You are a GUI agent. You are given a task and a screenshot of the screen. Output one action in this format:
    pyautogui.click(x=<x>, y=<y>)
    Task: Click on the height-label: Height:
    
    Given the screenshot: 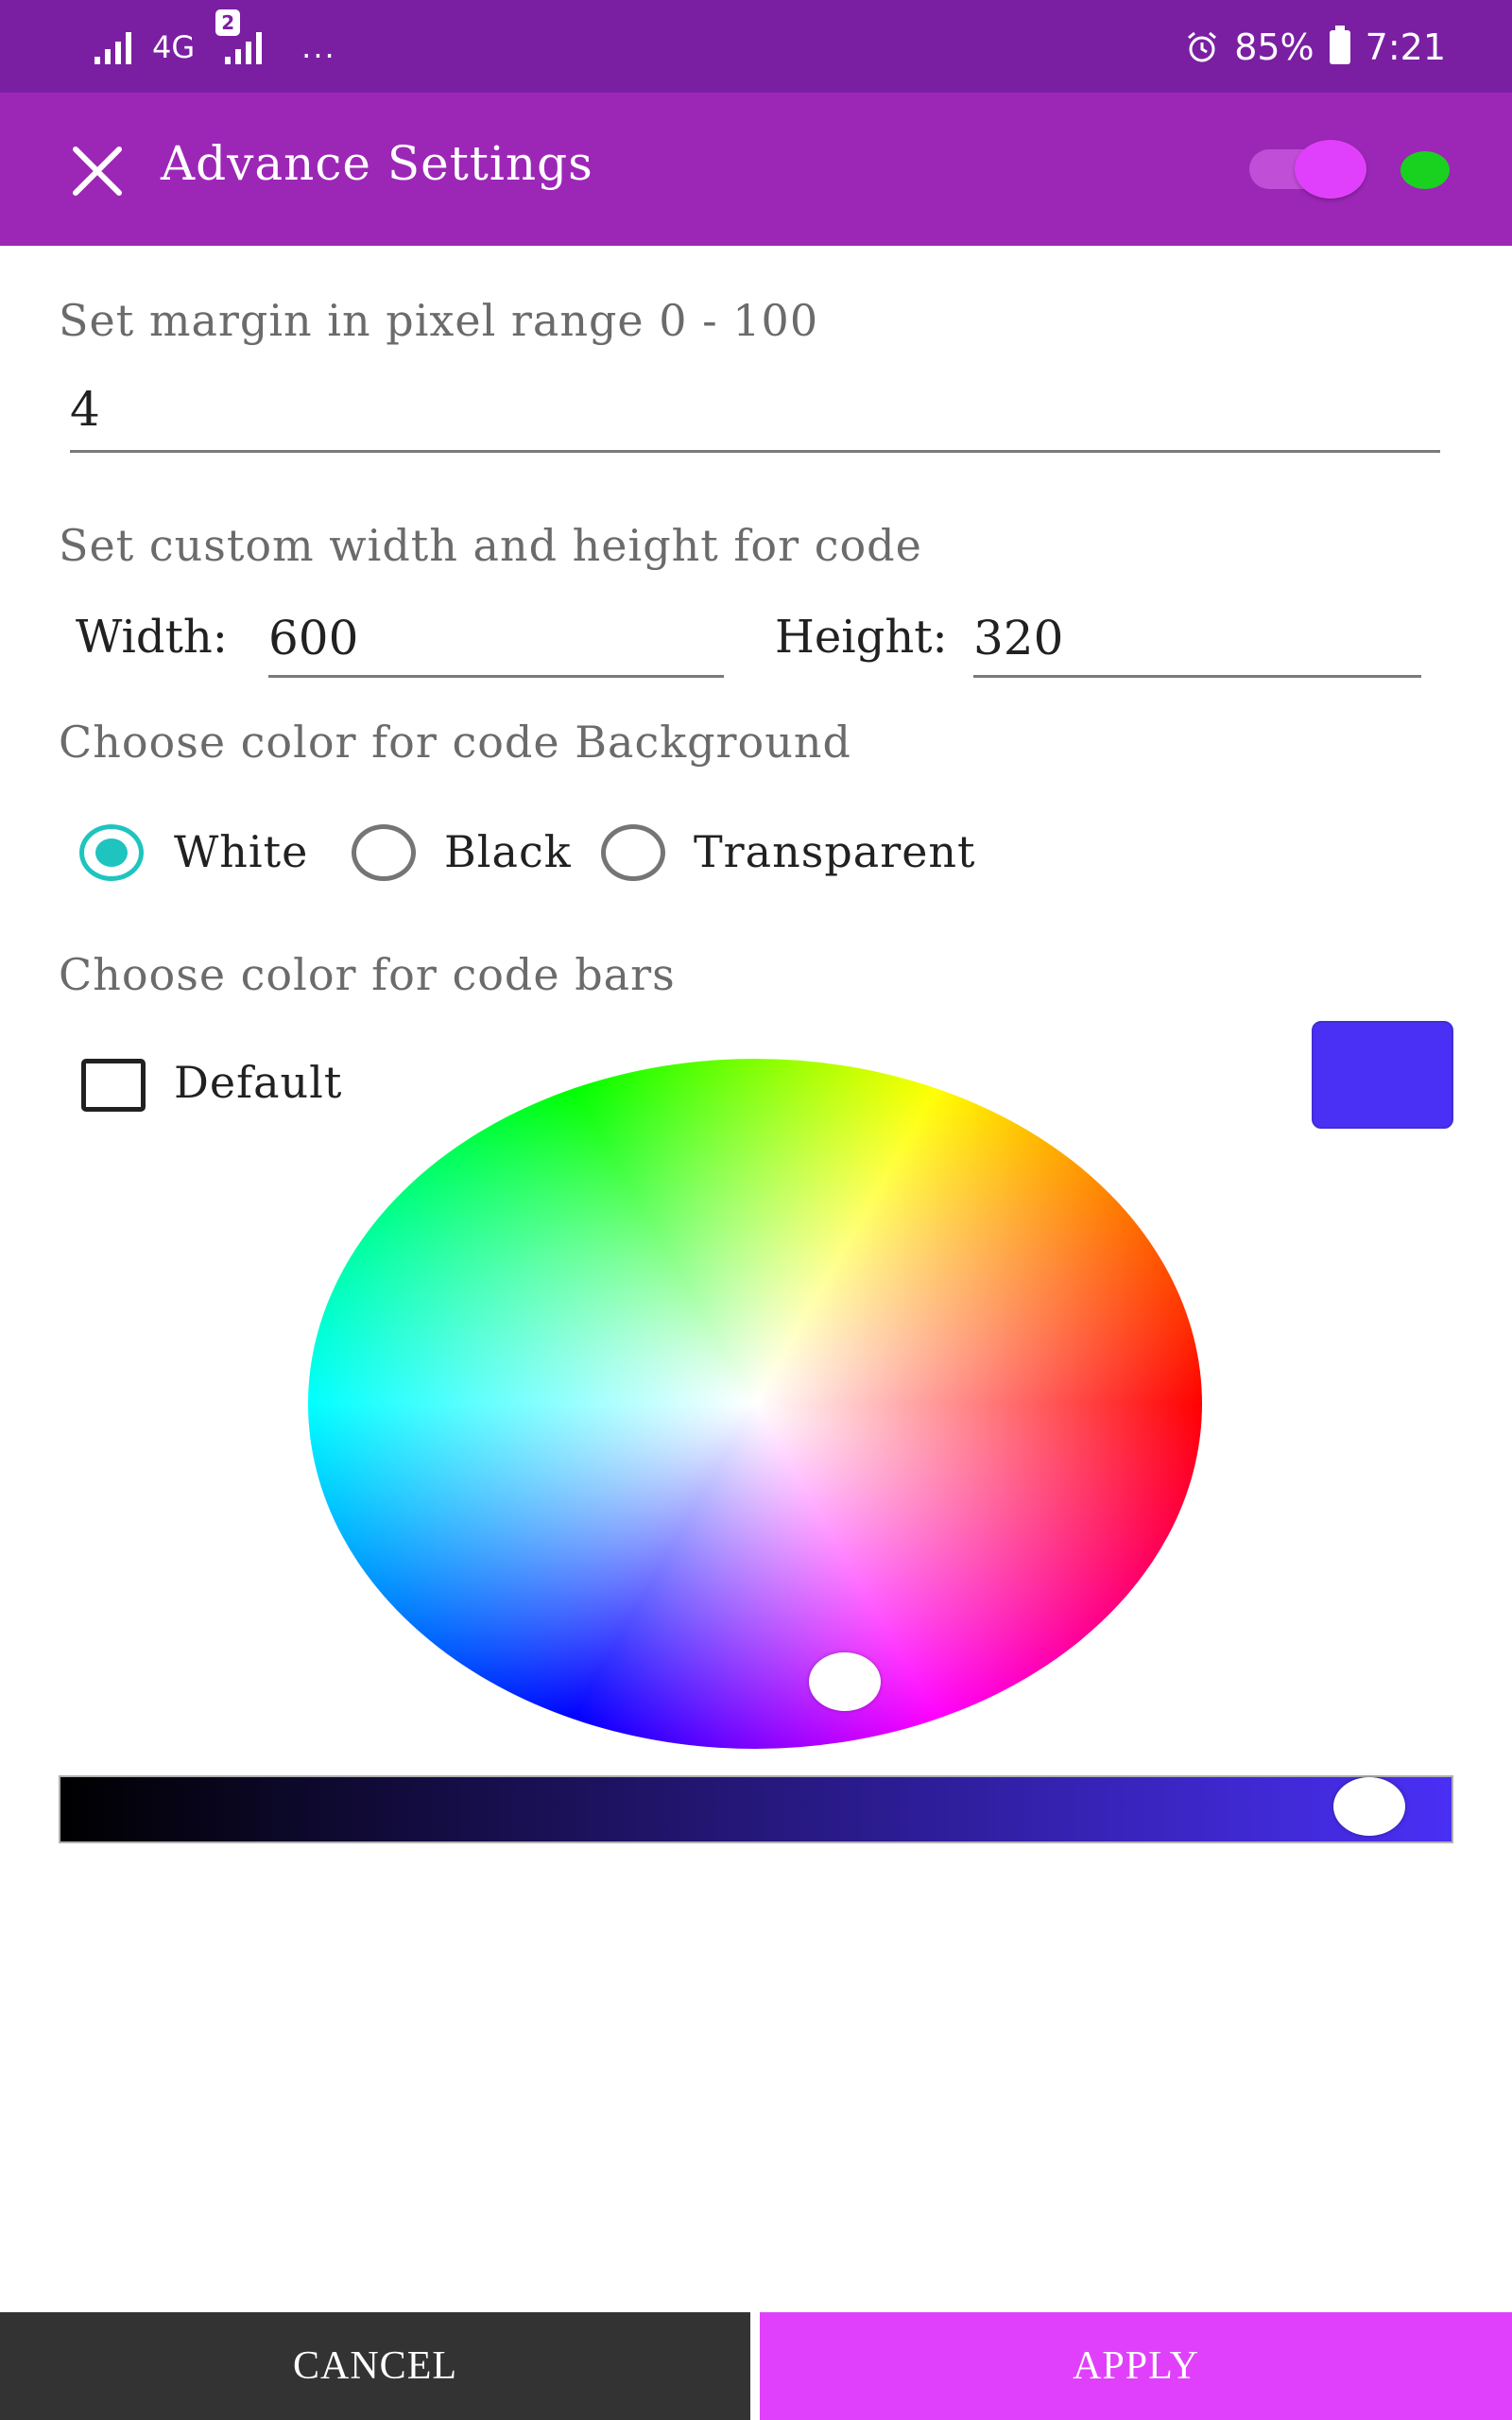 What is the action you would take?
    pyautogui.click(x=861, y=637)
    